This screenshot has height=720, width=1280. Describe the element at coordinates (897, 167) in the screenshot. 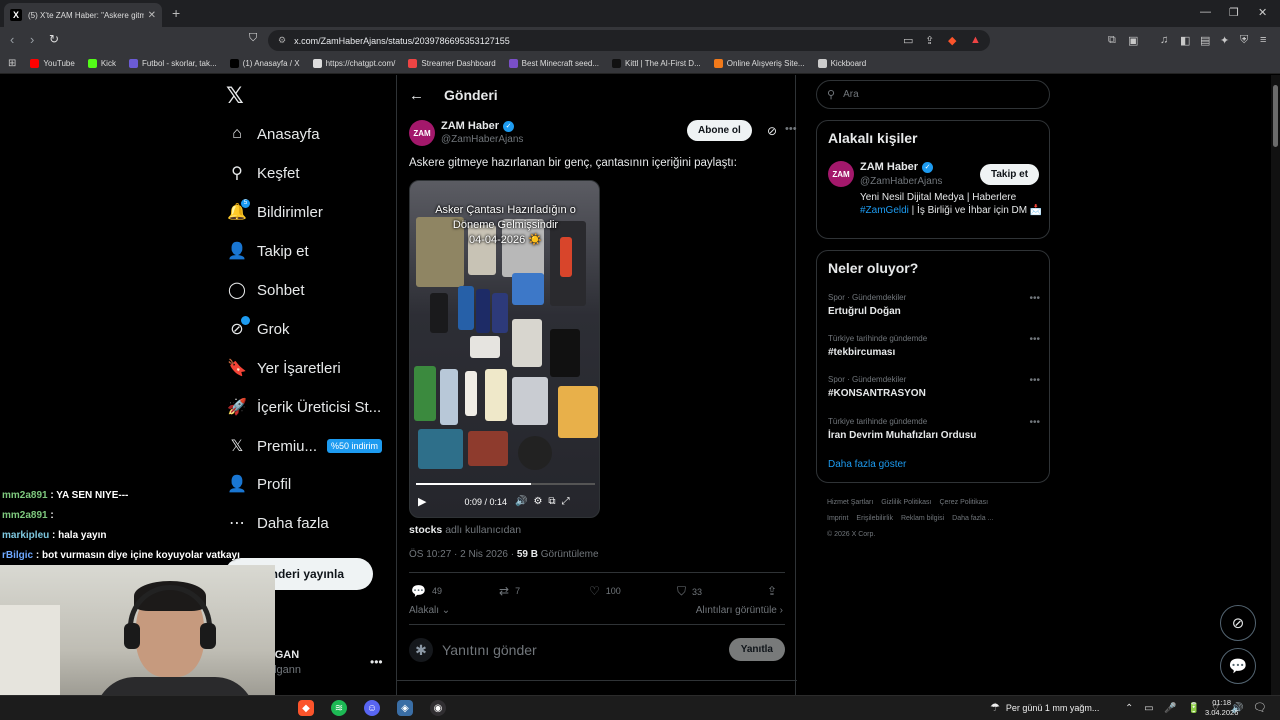

I see `related-person-name-row: ZAM Haber ✓` at that location.